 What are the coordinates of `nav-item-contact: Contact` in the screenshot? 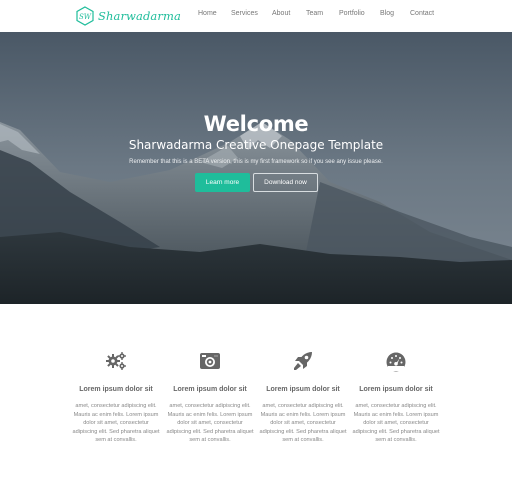 It's located at (422, 13).